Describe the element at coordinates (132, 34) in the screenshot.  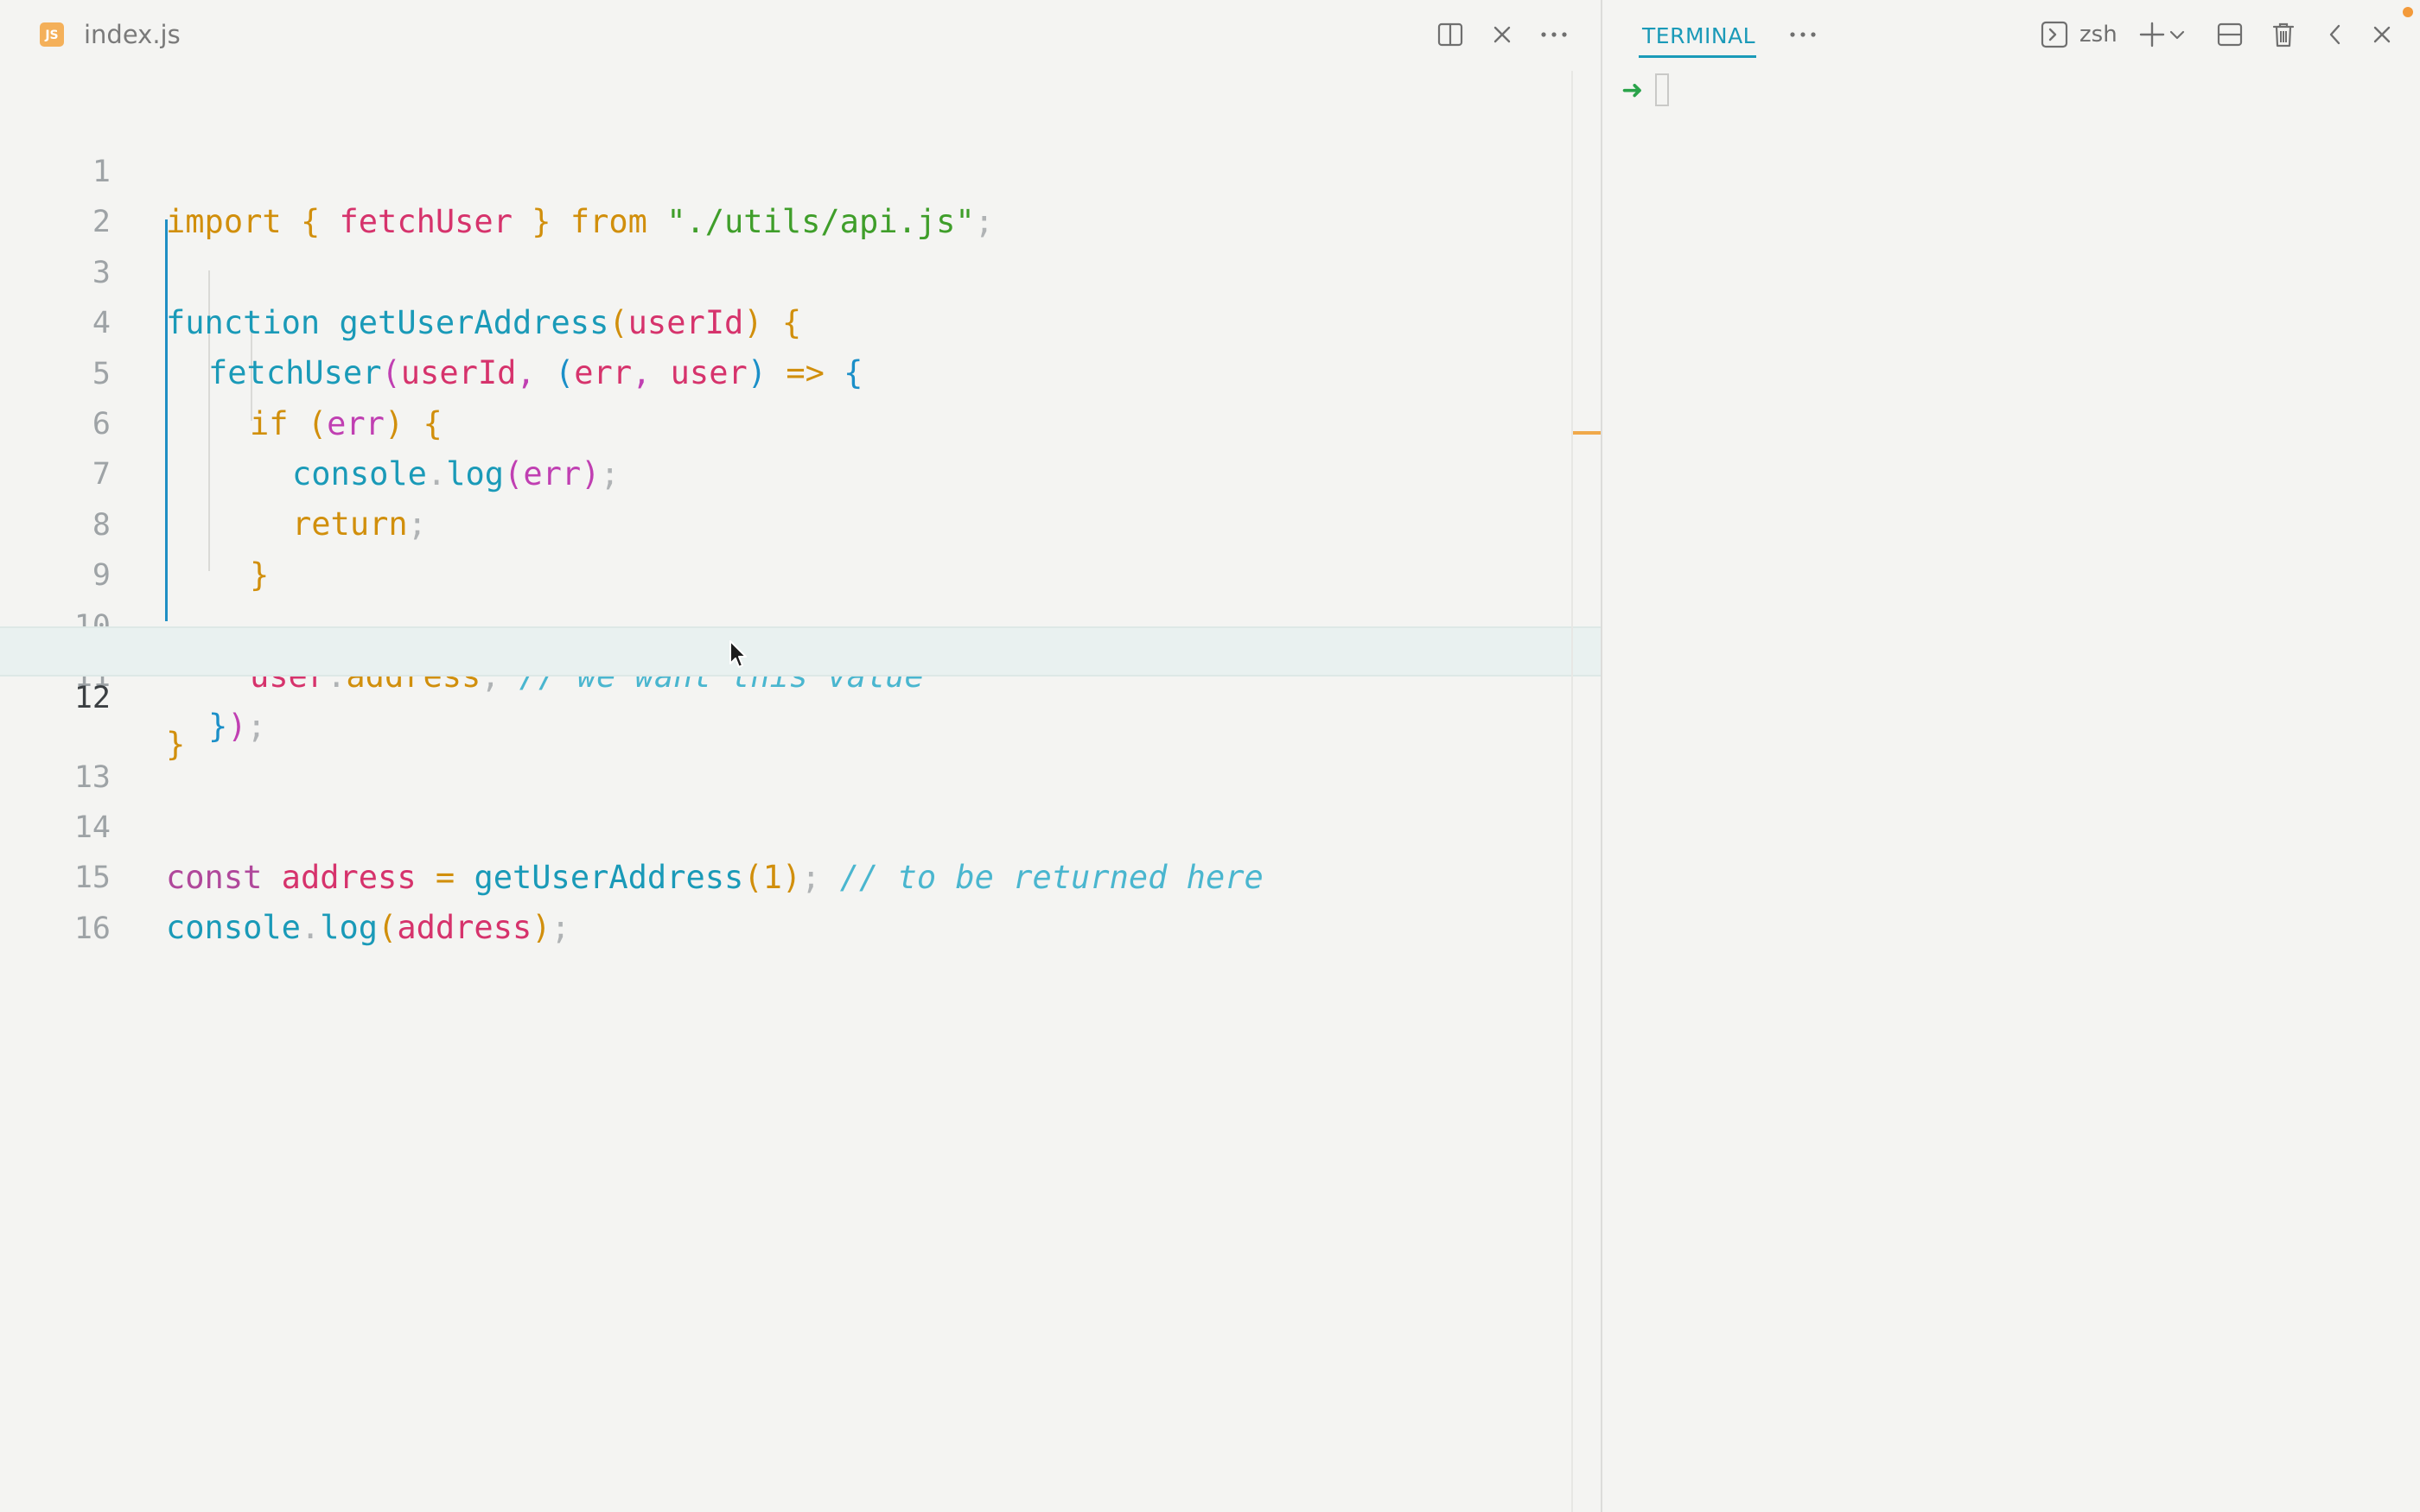
I see `editor-tab-title: index.js` at that location.